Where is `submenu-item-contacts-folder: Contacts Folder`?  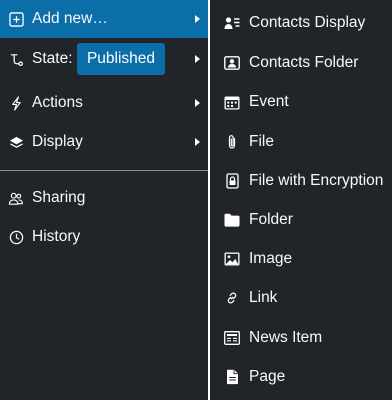
submenu-item-contacts-folder: Contacts Folder is located at coordinates (301, 63).